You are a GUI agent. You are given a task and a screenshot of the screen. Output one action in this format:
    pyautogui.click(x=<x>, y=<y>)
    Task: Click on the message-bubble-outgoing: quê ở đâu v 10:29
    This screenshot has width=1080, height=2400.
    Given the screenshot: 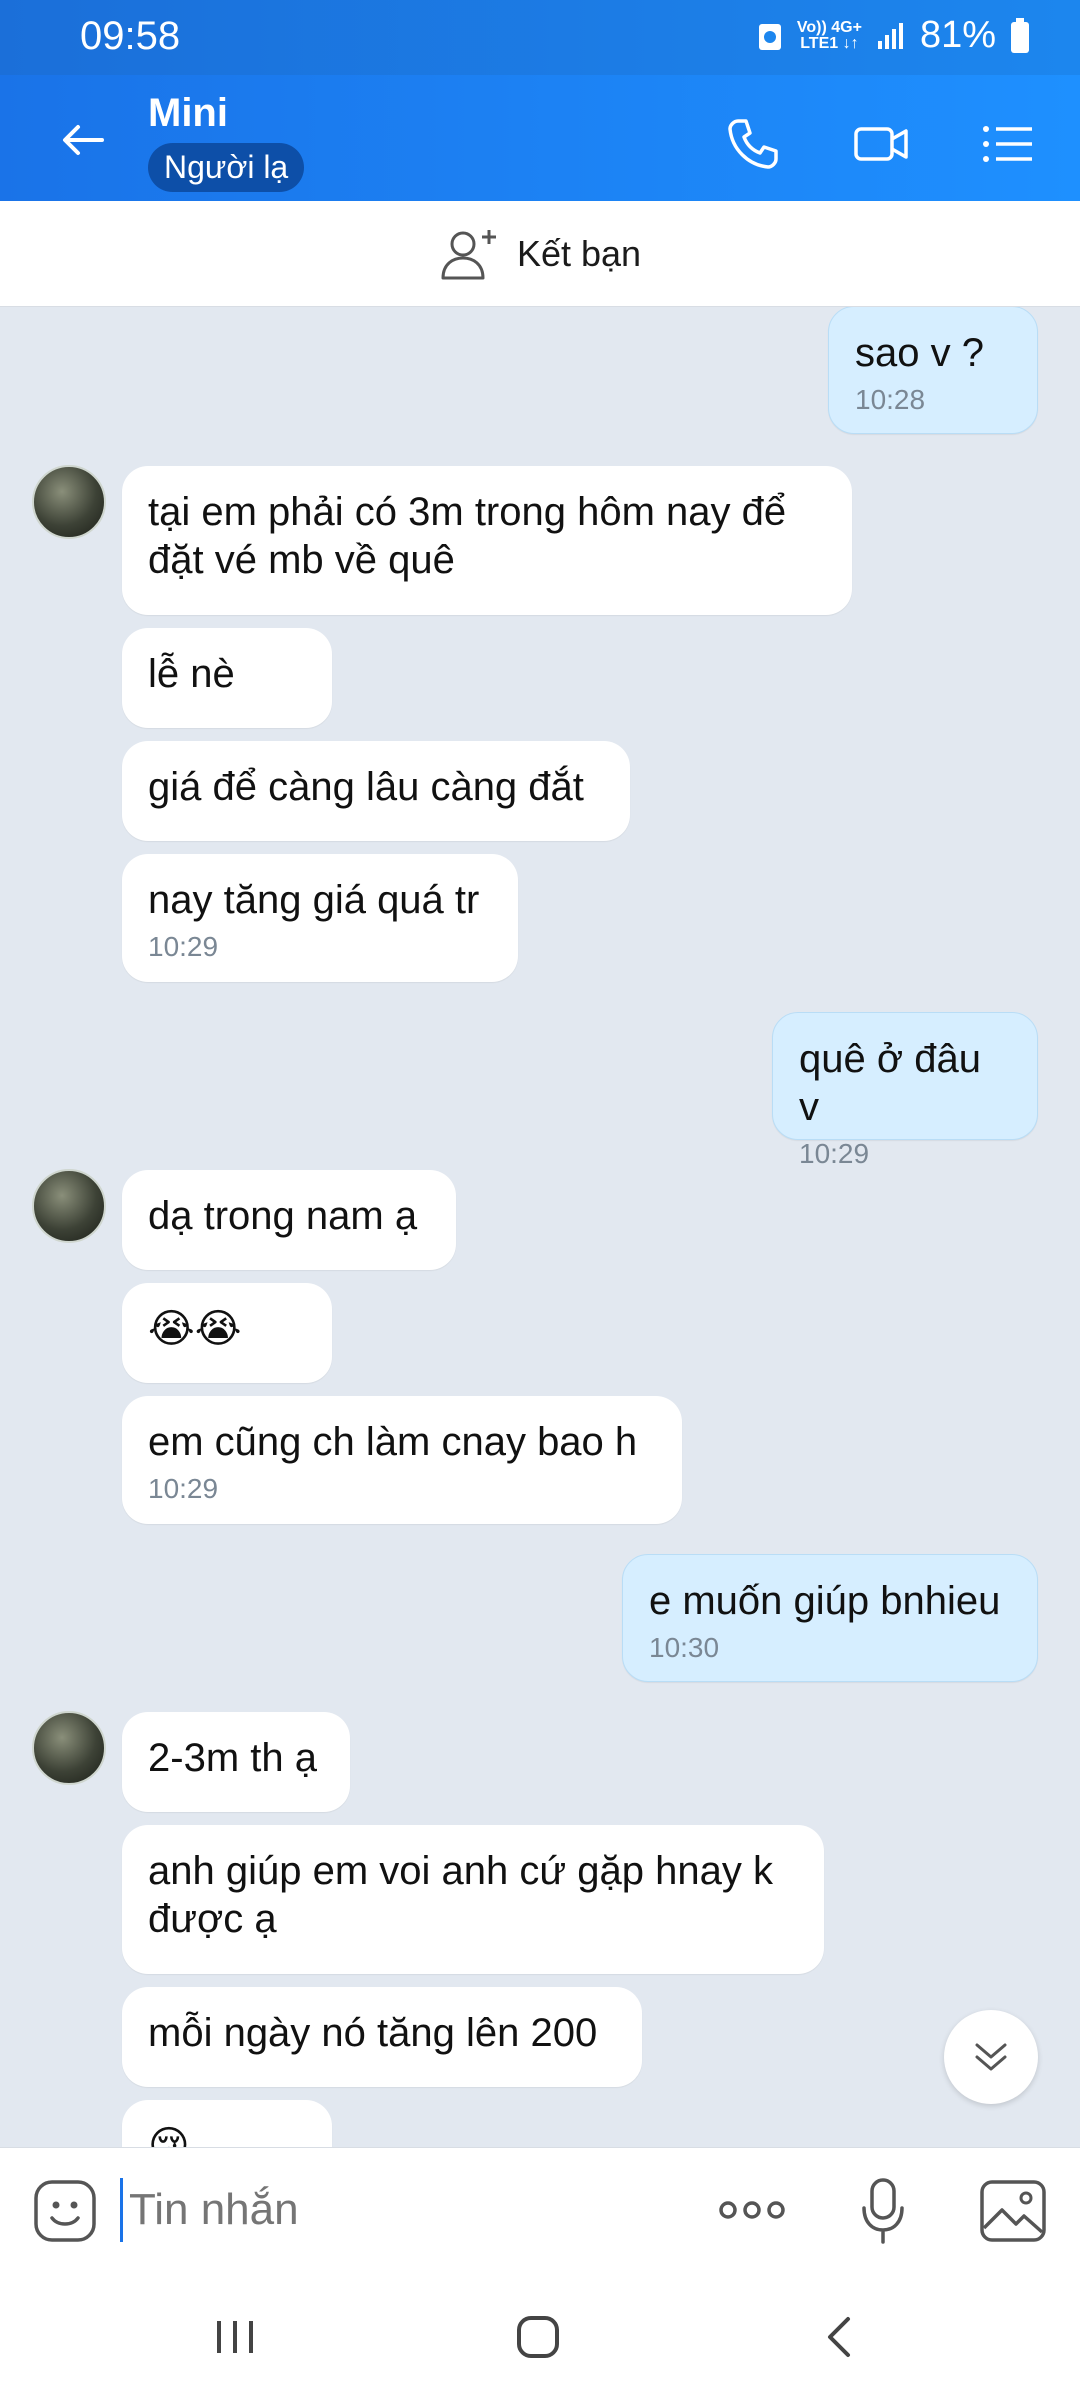 What is the action you would take?
    pyautogui.click(x=905, y=1090)
    